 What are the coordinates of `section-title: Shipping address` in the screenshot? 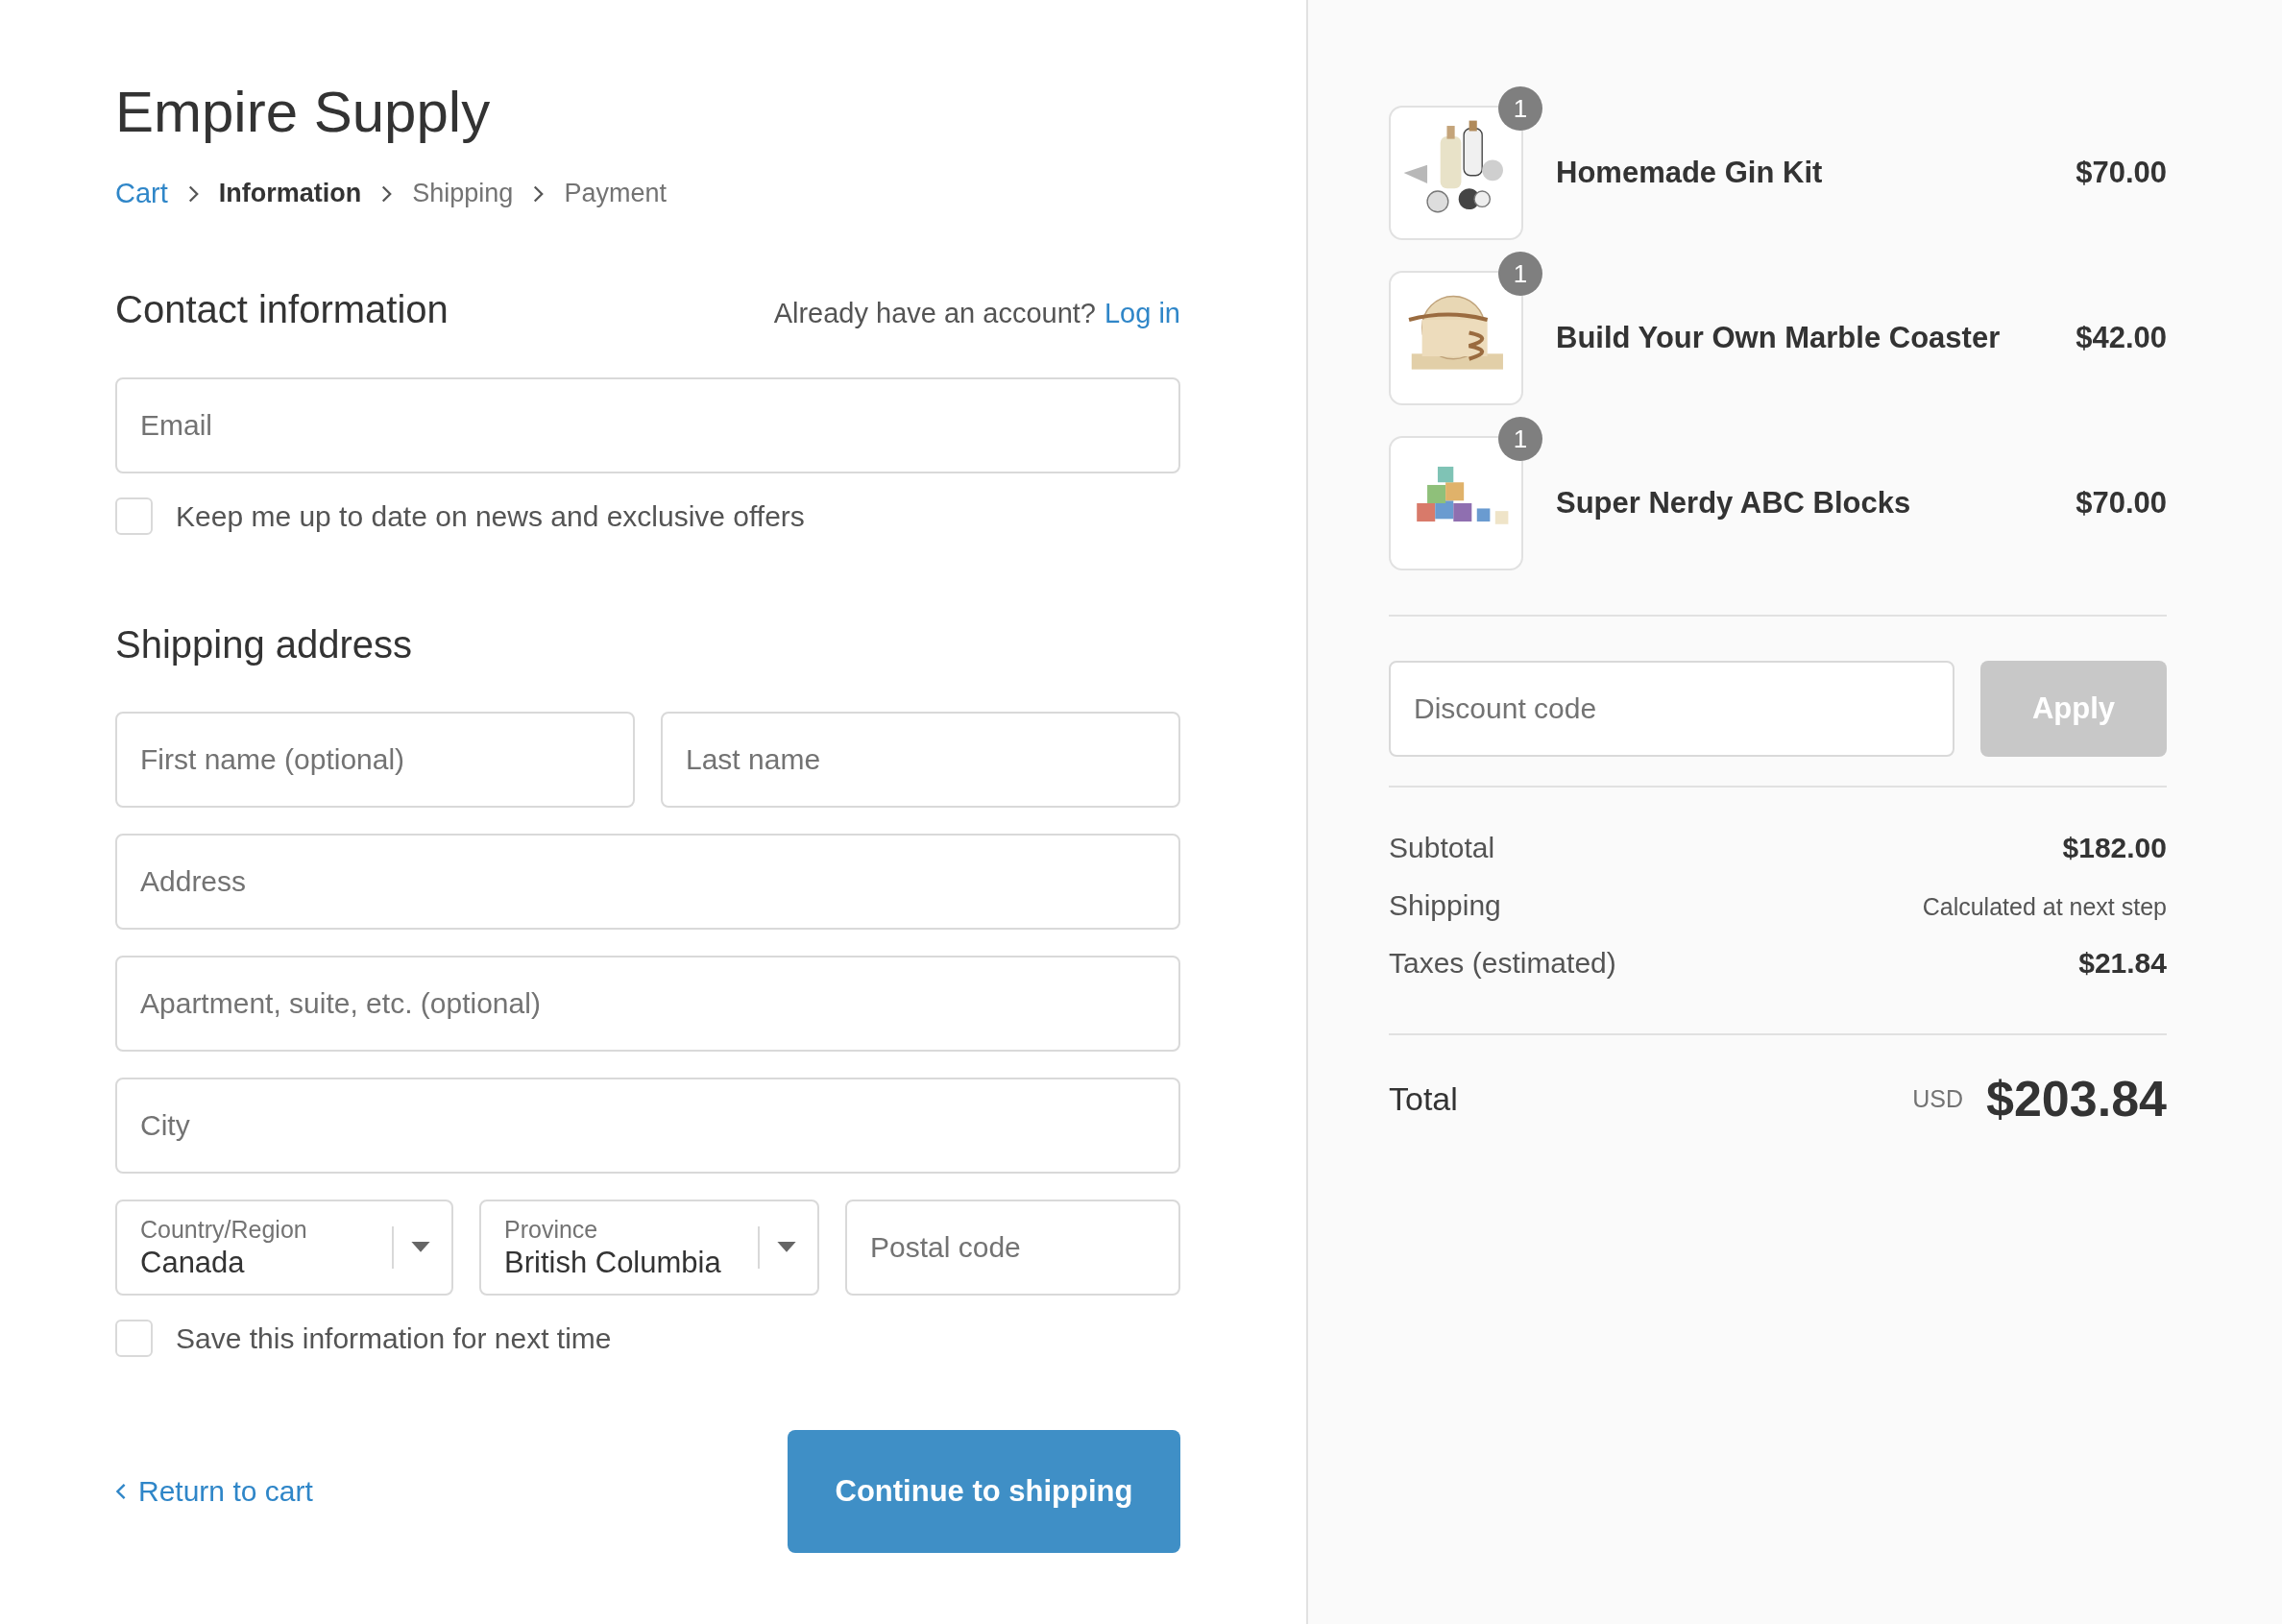 It's located at (264, 645).